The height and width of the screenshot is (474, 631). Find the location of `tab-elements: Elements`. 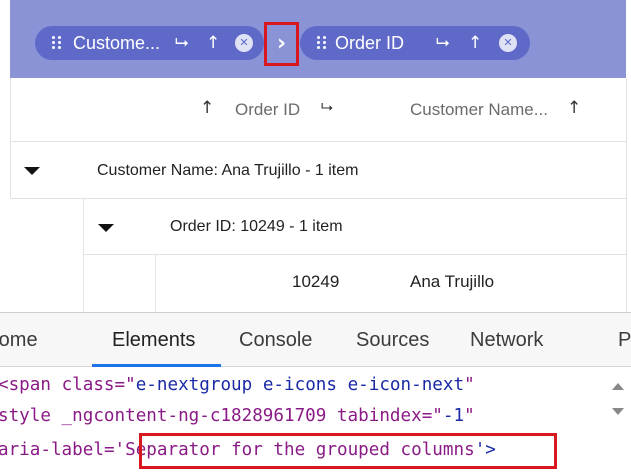

tab-elements: Elements is located at coordinates (153, 340).